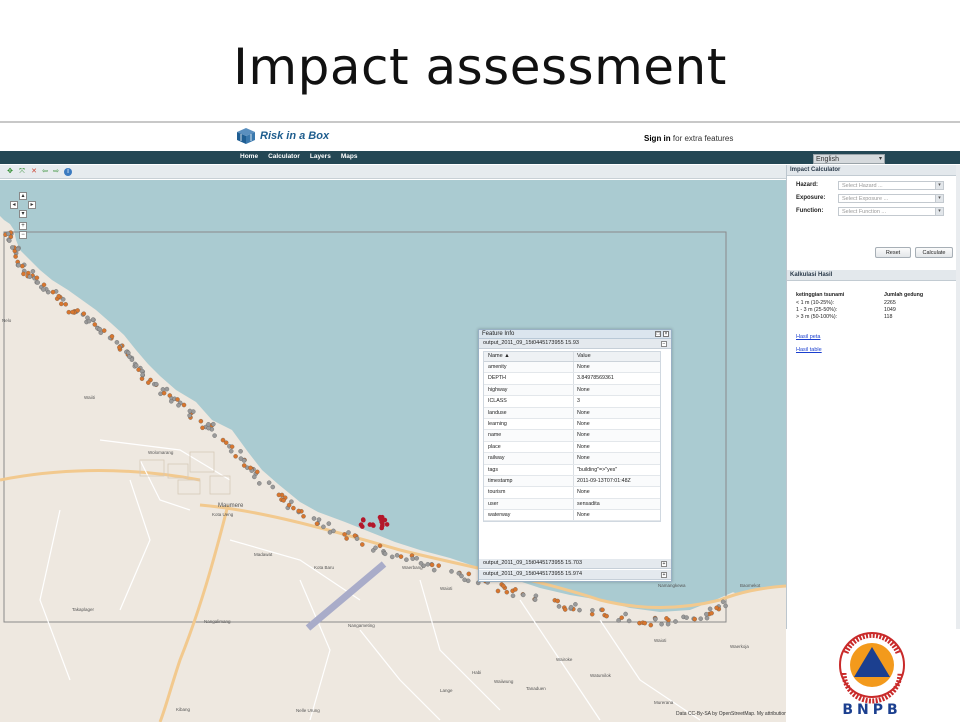  Describe the element at coordinates (45, 172) in the screenshot. I see `back-arrow-icon: ⇦` at that location.